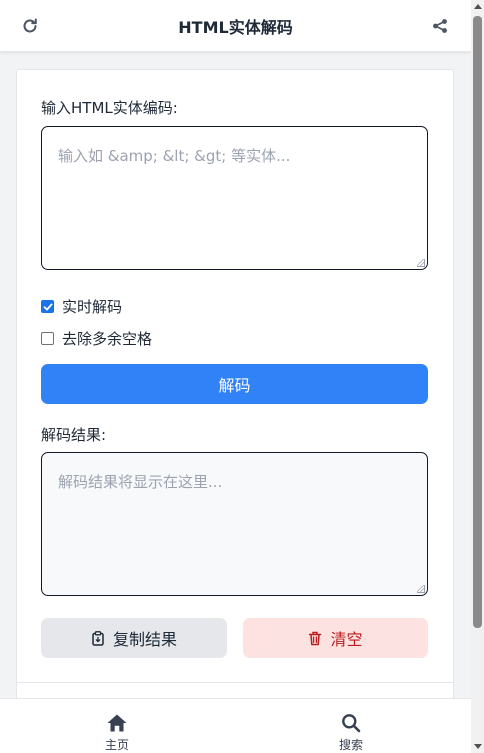 This screenshot has height=753, width=484. I want to click on scrollbar-thumb, so click(477, 322).